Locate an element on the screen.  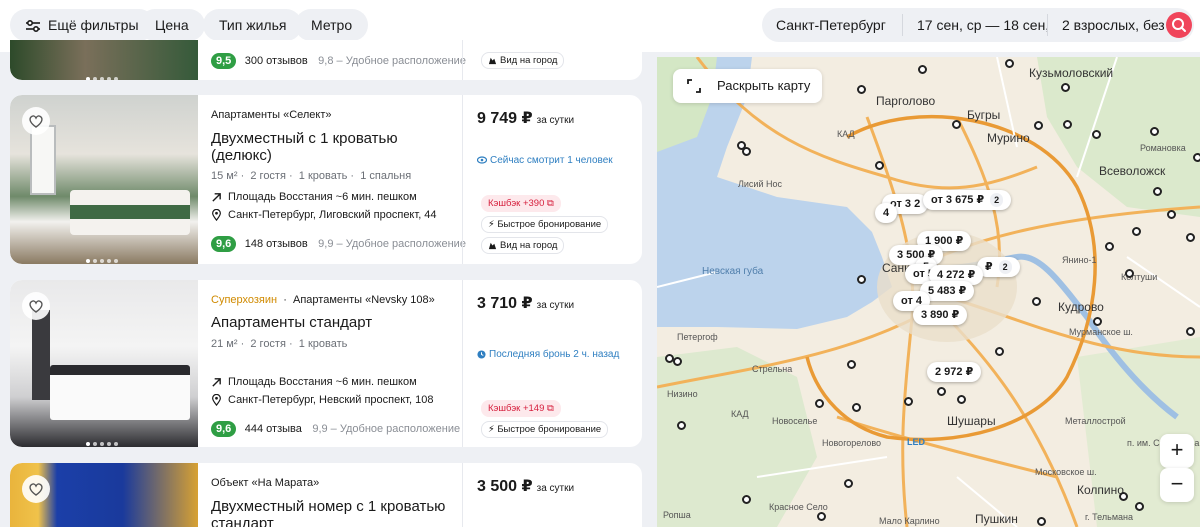
more-filters-button: Ещё фильтры is located at coordinates (82, 25).